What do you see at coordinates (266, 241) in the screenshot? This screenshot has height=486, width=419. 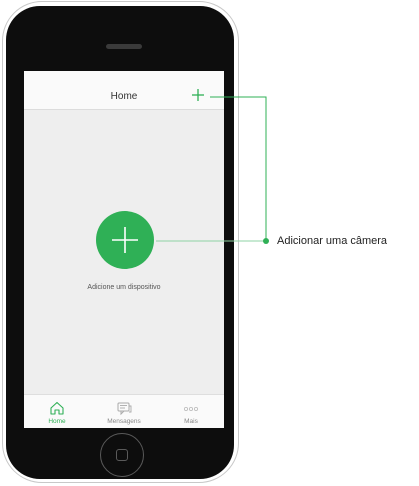 I see `callout-dot` at bounding box center [266, 241].